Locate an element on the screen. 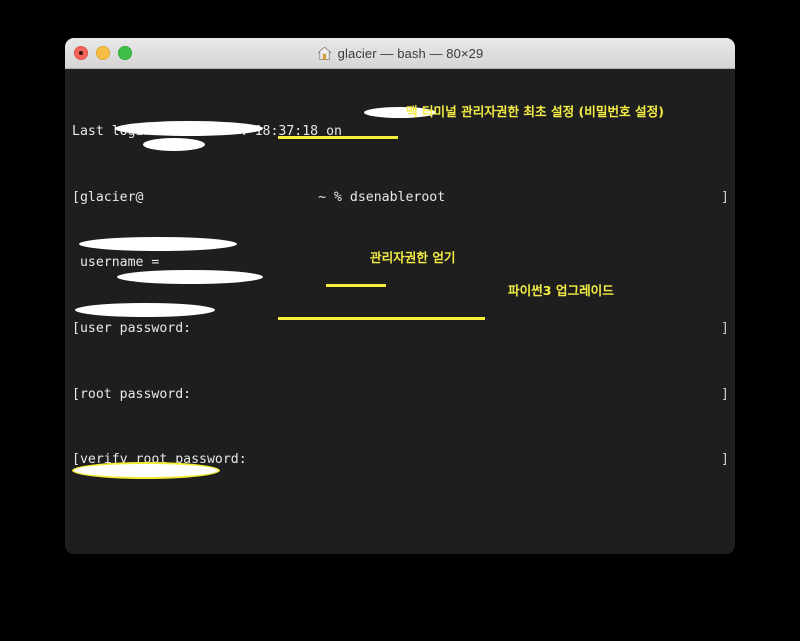 The width and height of the screenshot is (800, 641). terminal-line: [glacier@ ~ % dsenableroot] is located at coordinates (403, 198).